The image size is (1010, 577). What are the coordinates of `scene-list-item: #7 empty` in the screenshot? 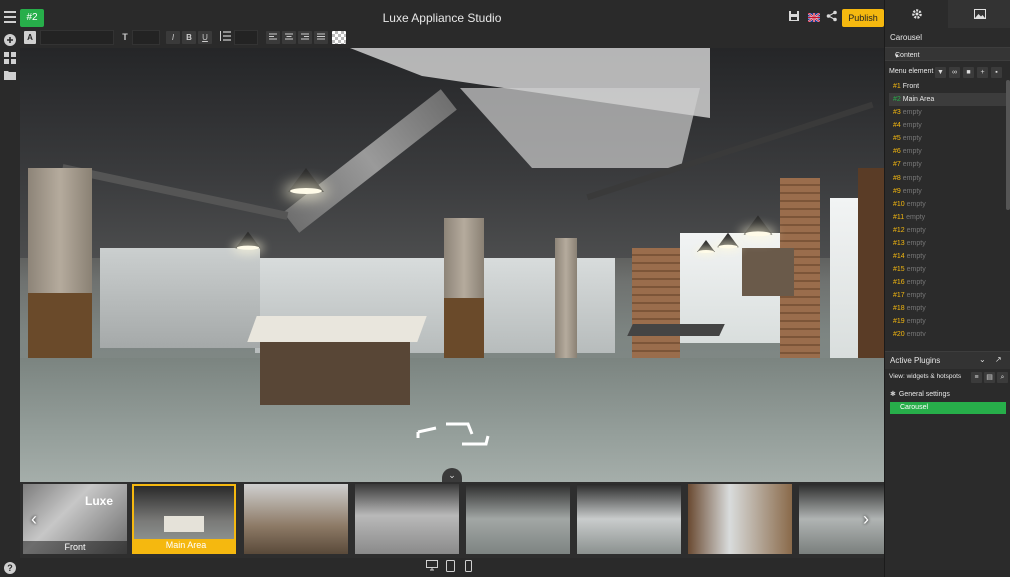 It's located at (948, 164).